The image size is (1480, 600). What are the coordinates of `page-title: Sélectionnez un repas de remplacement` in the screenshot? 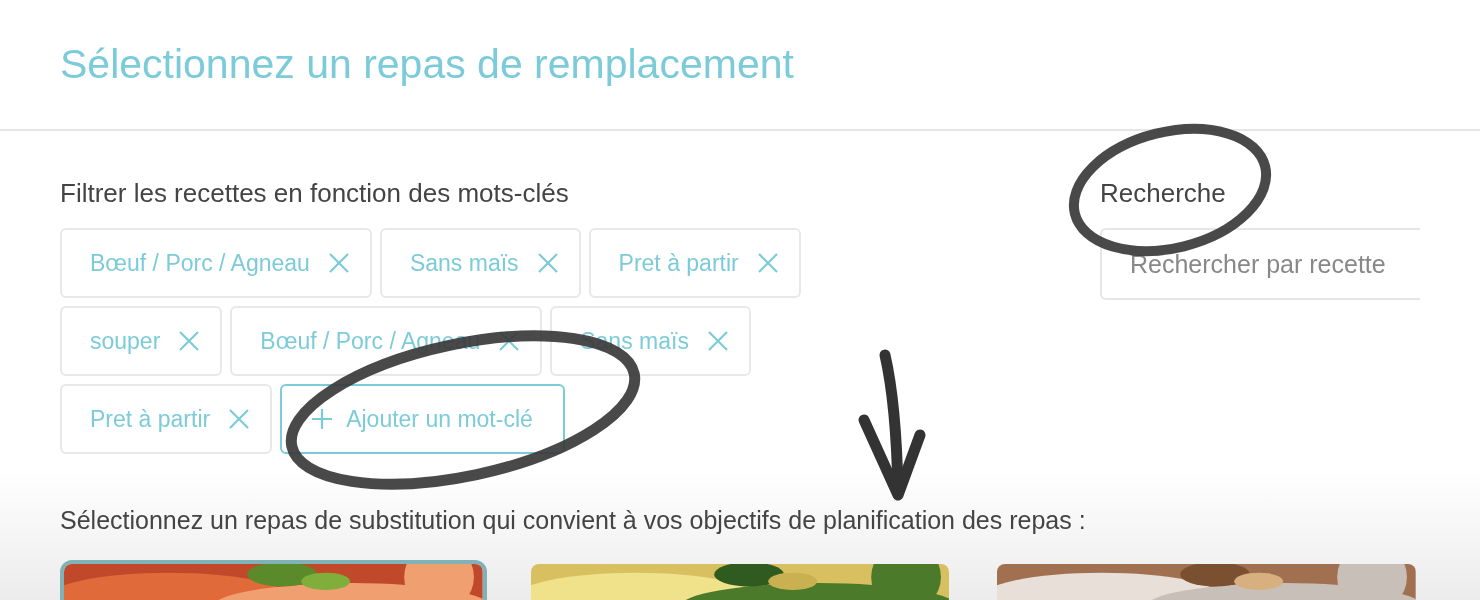 It's located at (427, 64).